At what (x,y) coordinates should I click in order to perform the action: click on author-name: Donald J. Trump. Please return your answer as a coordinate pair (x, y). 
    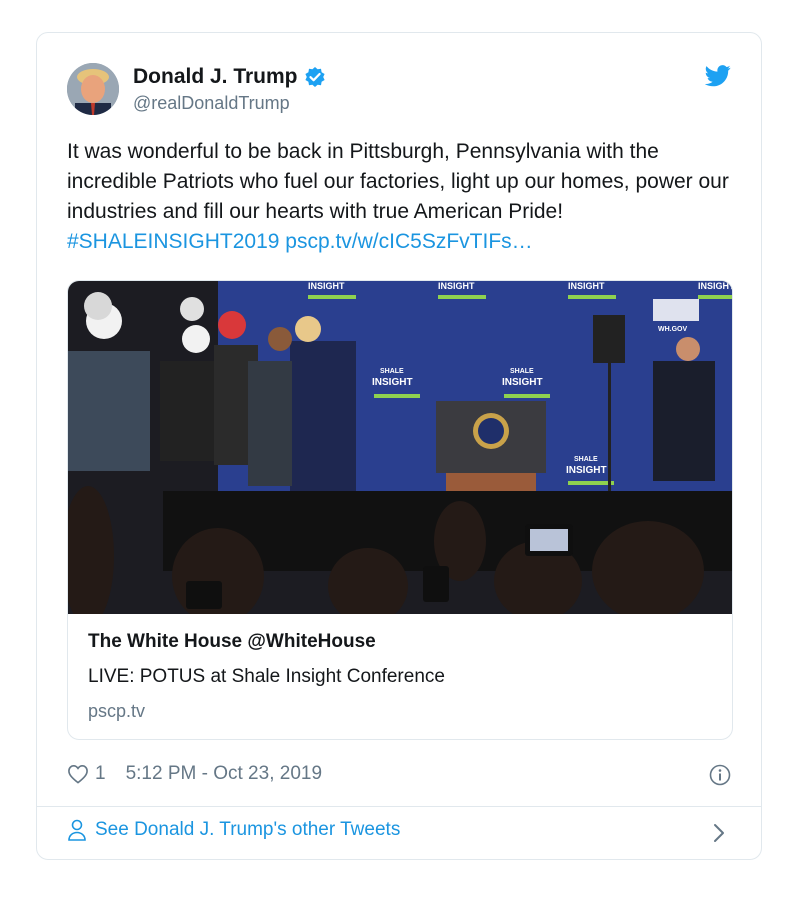
    Looking at the image, I should click on (215, 77).